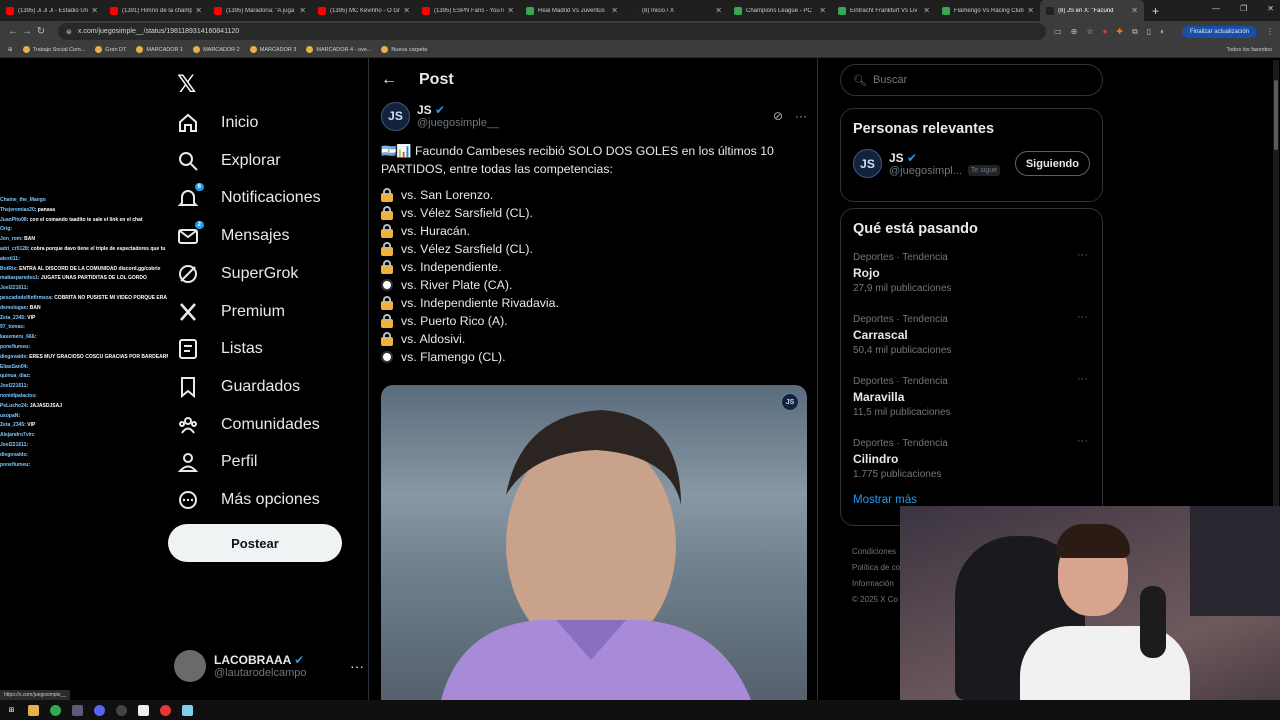 The image size is (1280, 720). I want to click on footer-link: © 2025 X Co, so click(876, 600).